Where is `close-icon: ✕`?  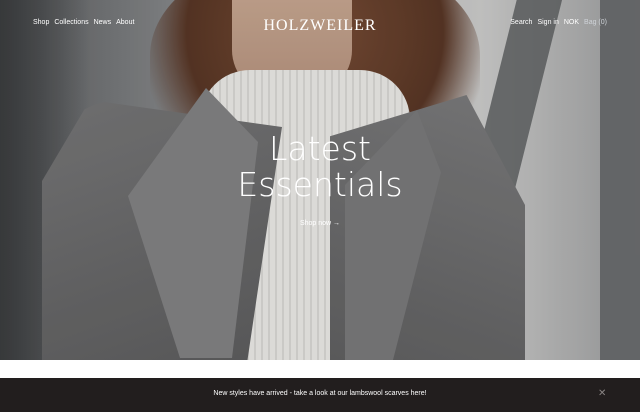
close-icon: ✕ is located at coordinates (602, 393).